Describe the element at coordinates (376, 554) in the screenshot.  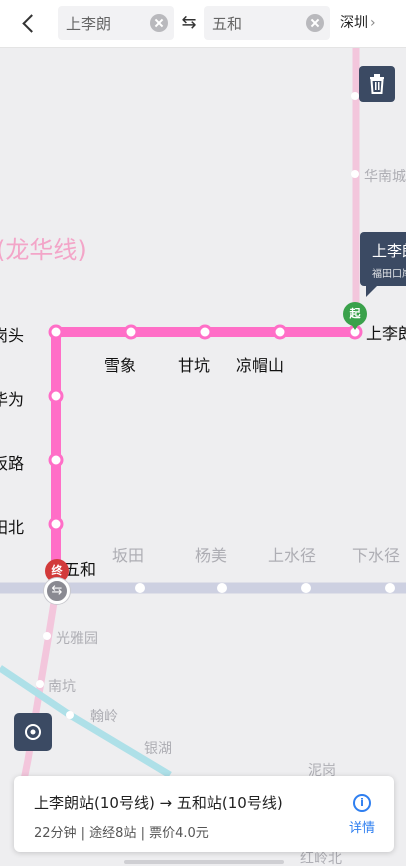
I see `station-label-xiashuijing: 下水径` at that location.